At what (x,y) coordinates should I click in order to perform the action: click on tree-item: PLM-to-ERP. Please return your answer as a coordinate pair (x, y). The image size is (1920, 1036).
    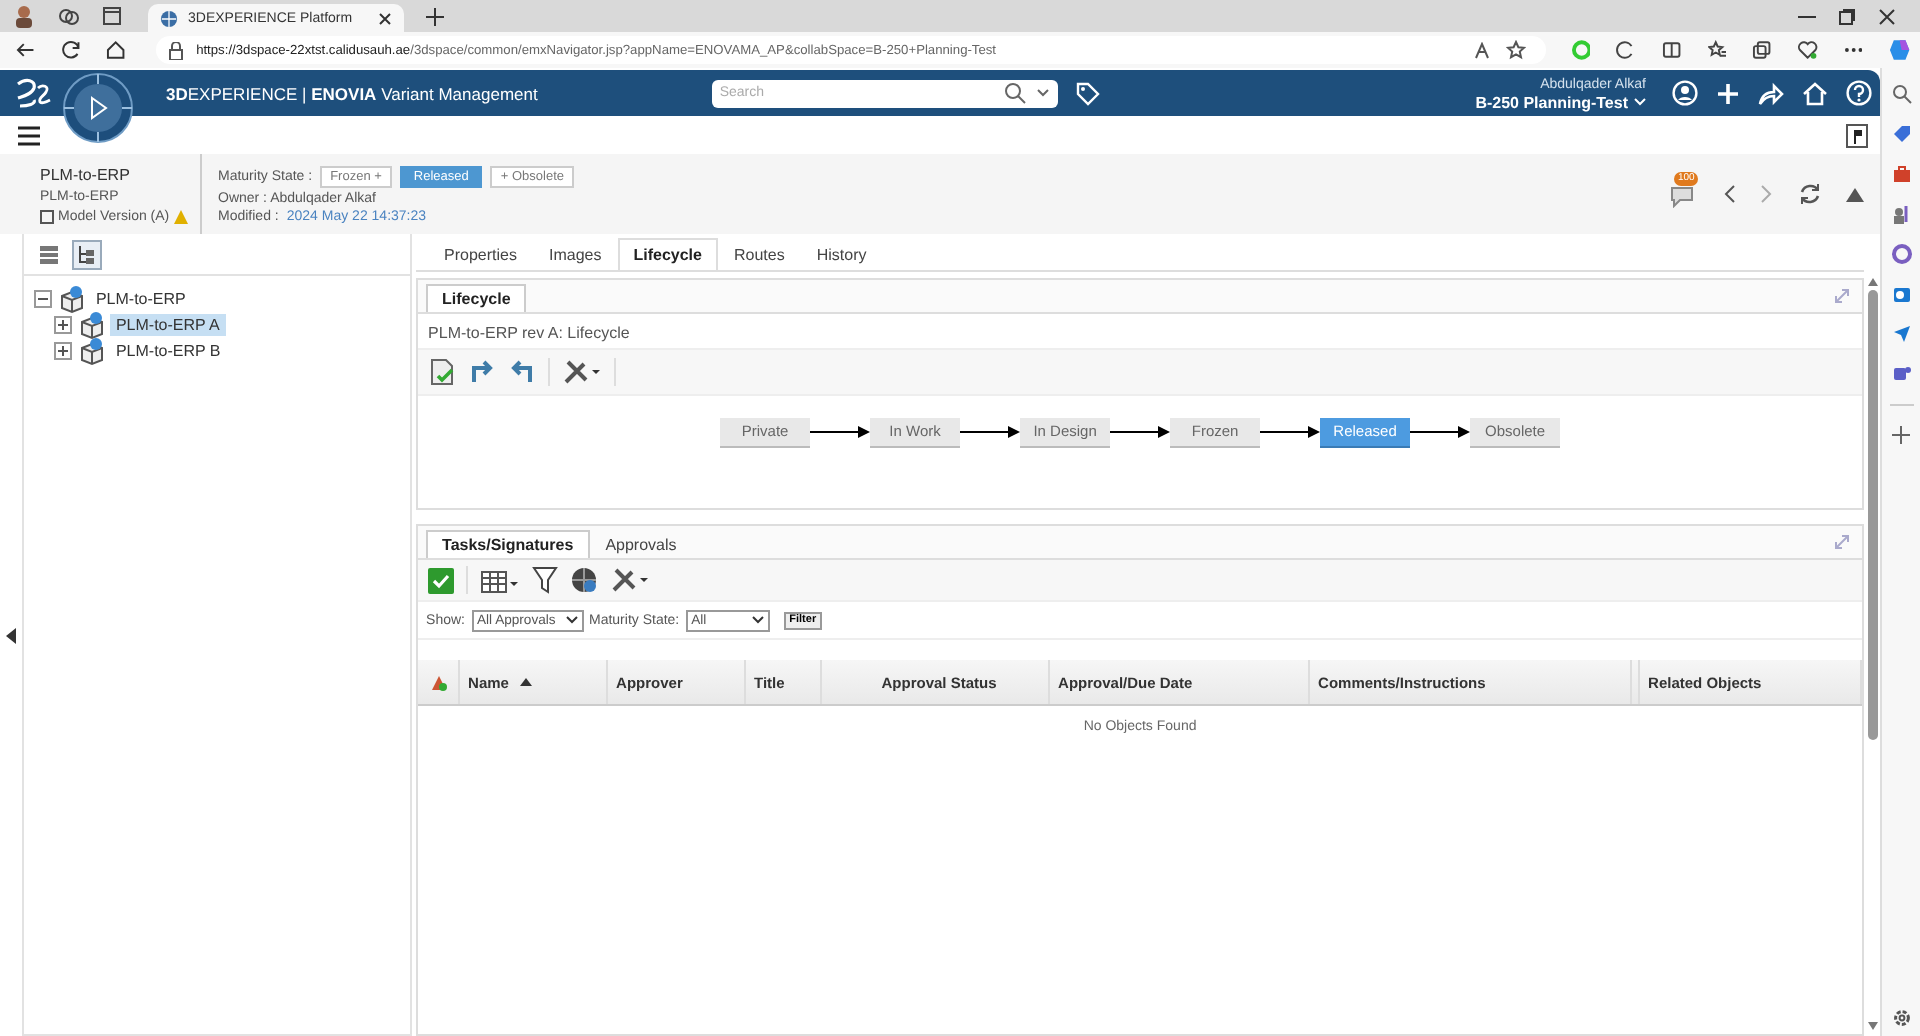
    Looking at the image, I should click on (140, 299).